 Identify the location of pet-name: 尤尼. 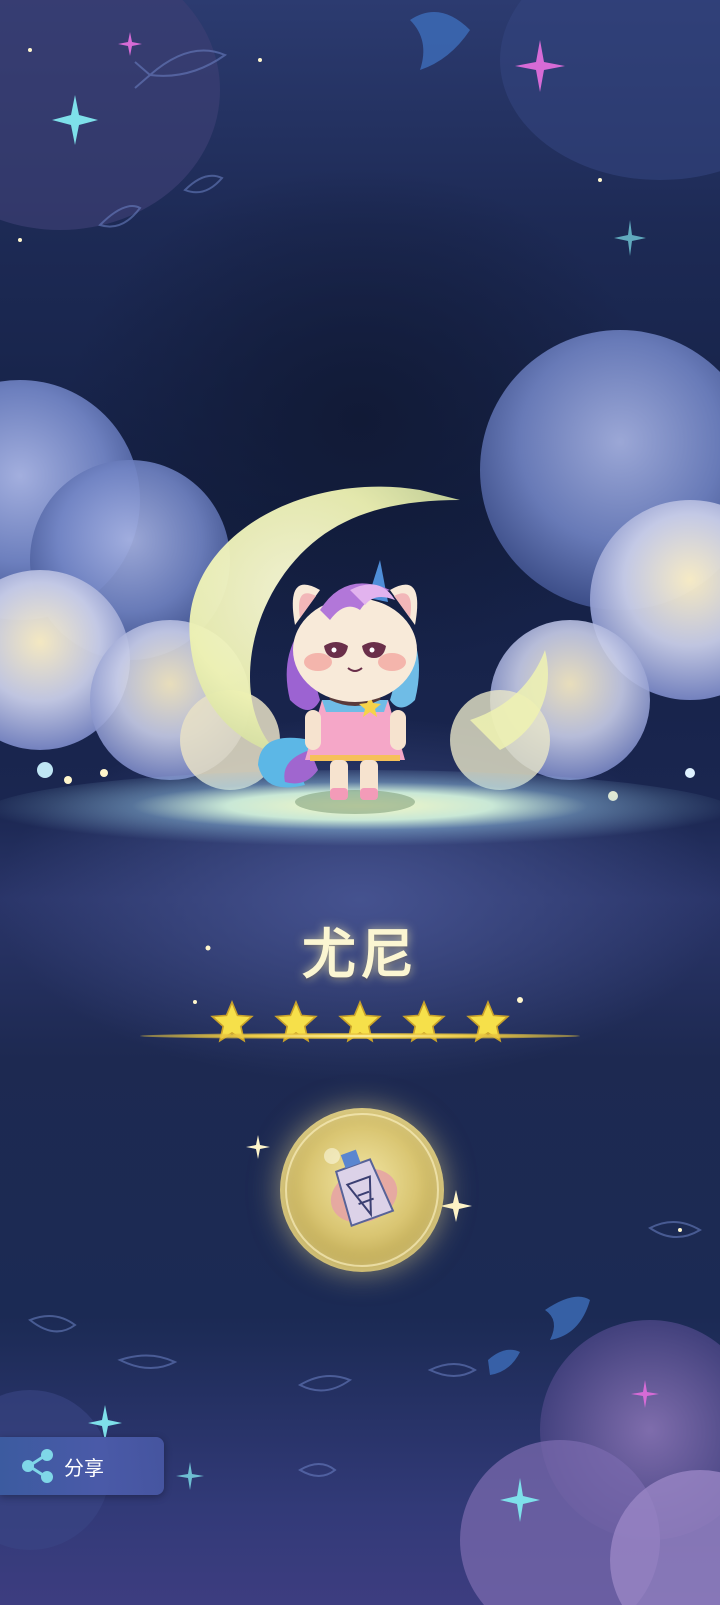
(360, 954).